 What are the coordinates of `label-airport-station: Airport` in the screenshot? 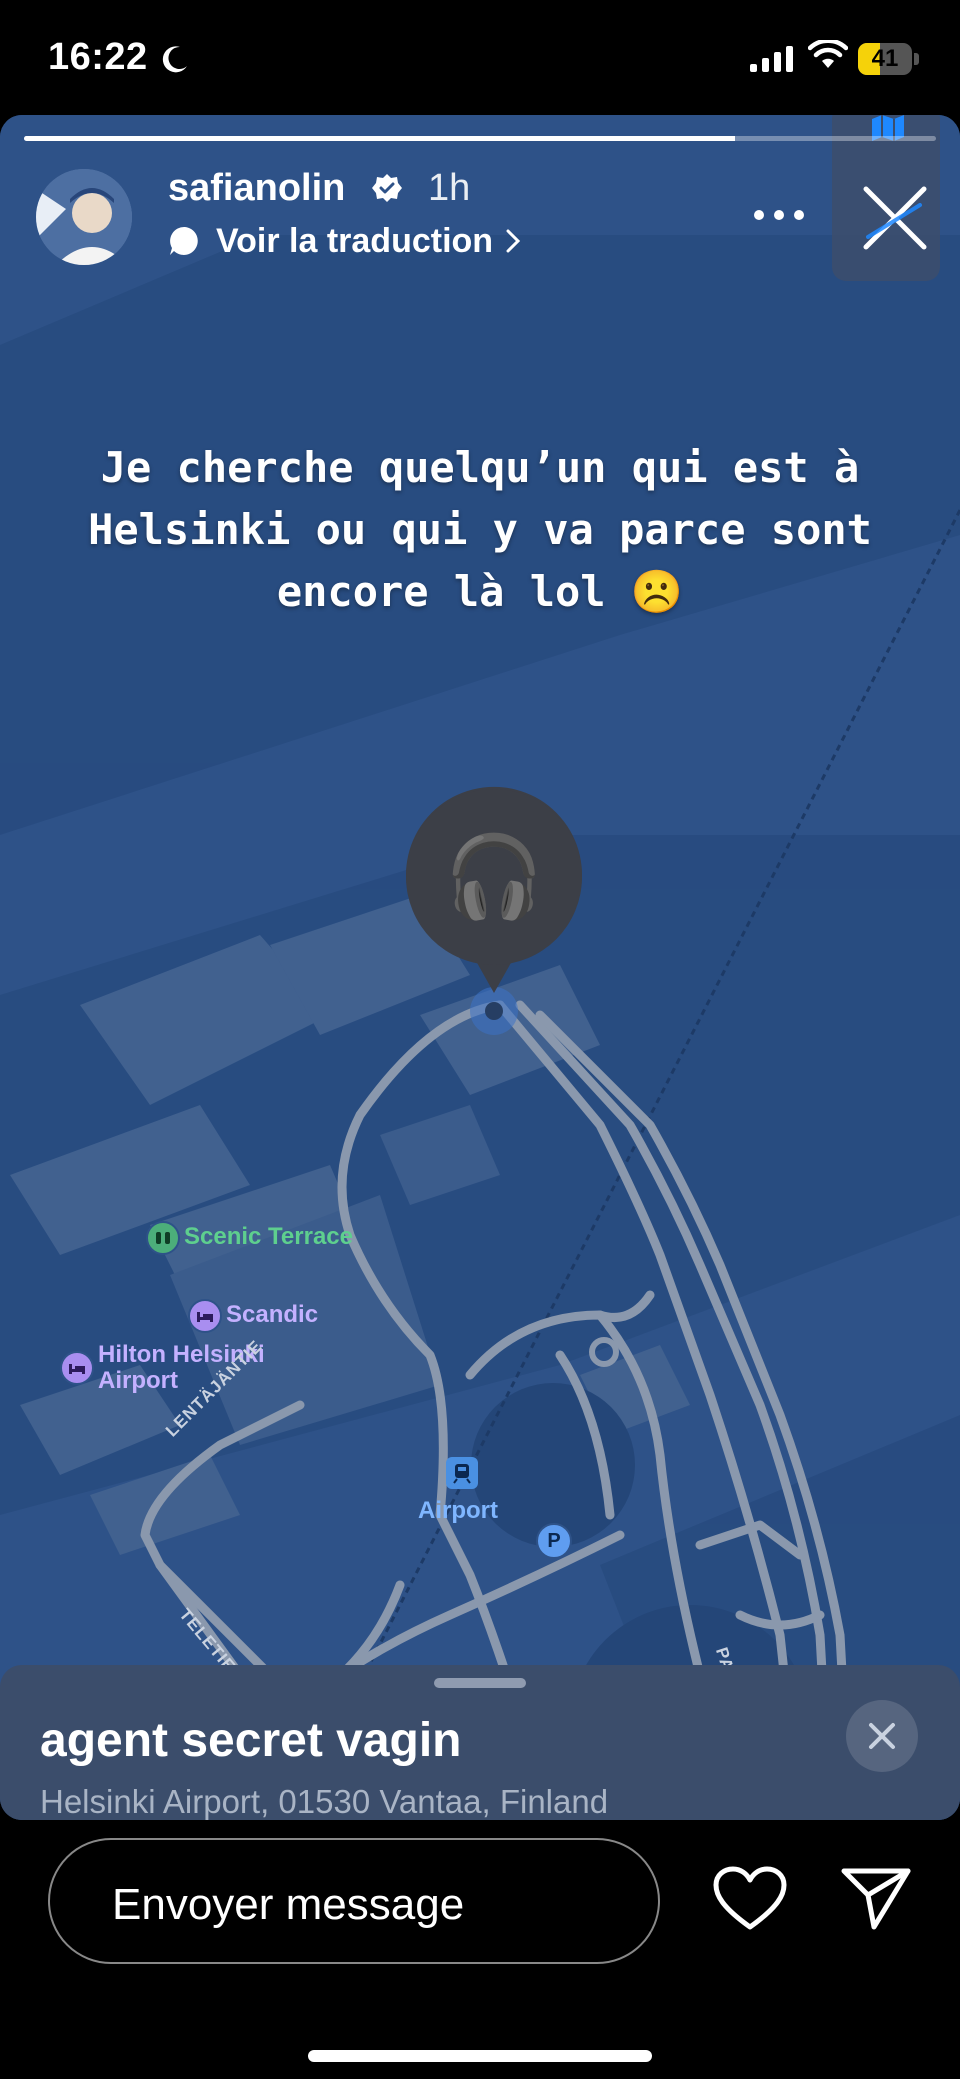 It's located at (458, 1511).